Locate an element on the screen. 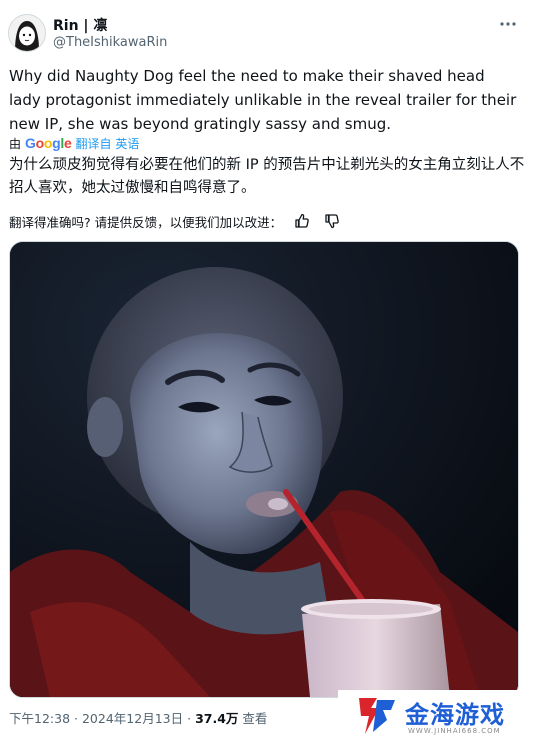  tweet-meta: 下午12:38 · 2024年12月13日 · 37.4万 查看 is located at coordinates (138, 719).